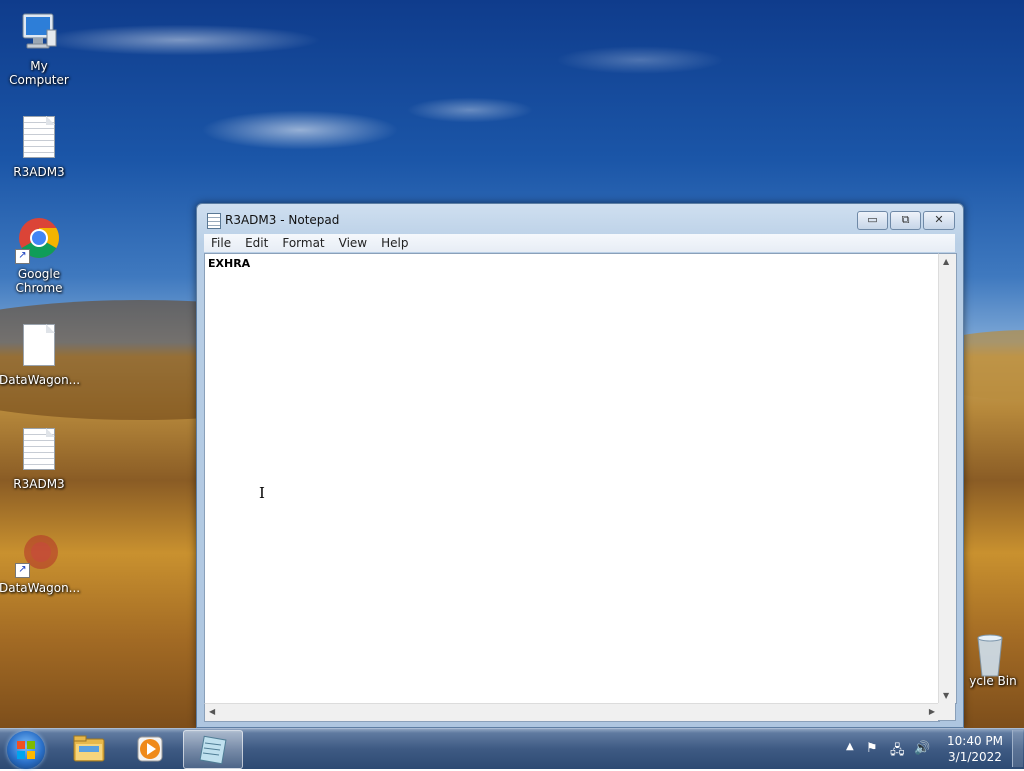 The width and height of the screenshot is (1024, 771). I want to click on blank-file-icon, so click(39, 346).